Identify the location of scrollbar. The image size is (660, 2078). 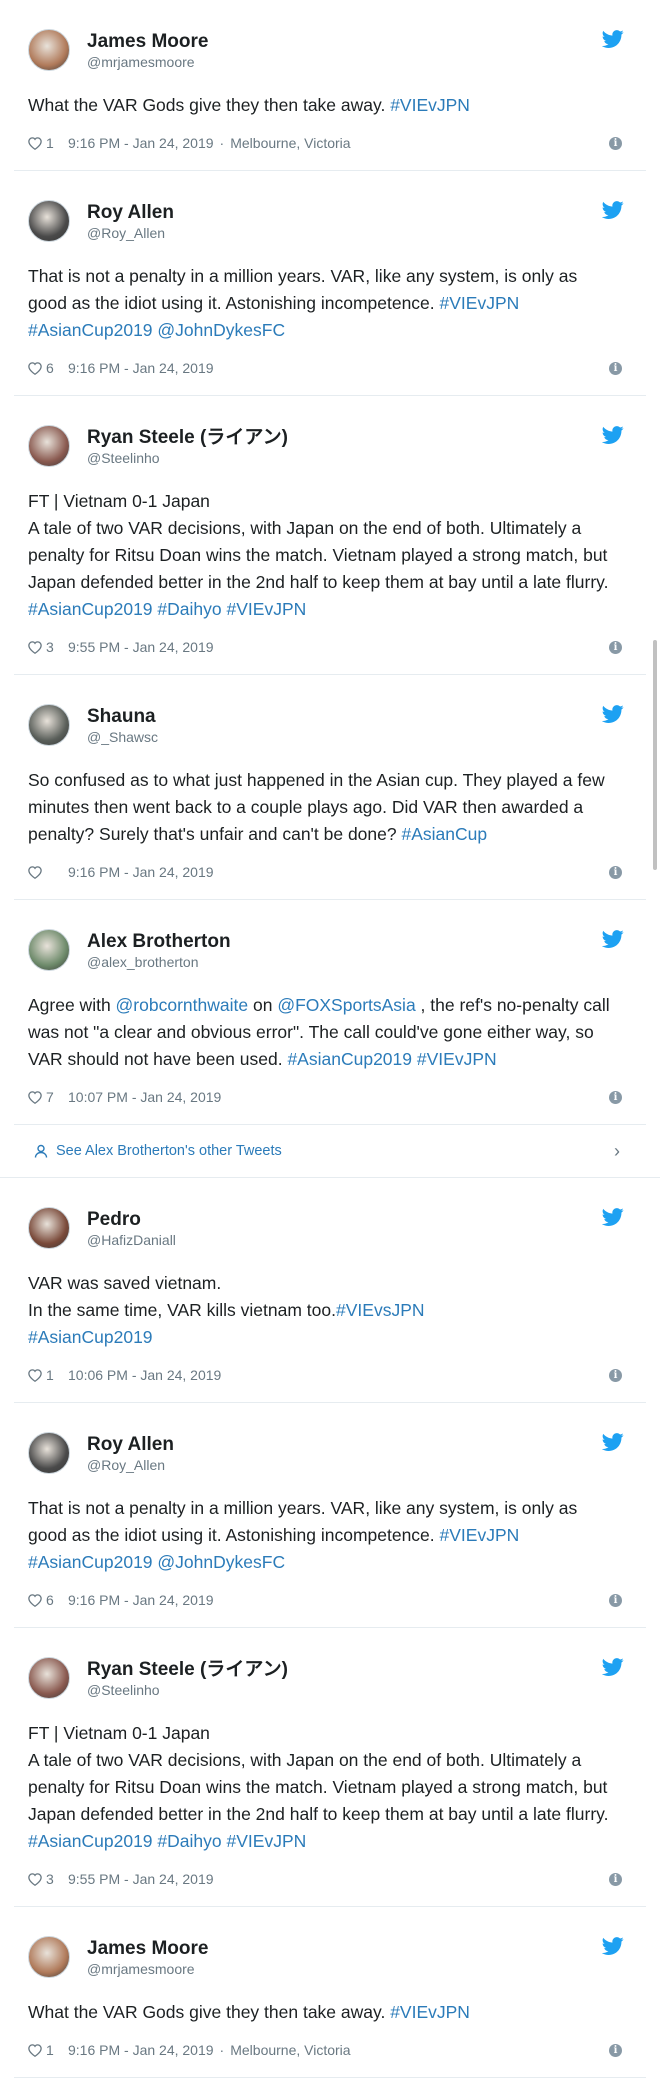
(655, 755).